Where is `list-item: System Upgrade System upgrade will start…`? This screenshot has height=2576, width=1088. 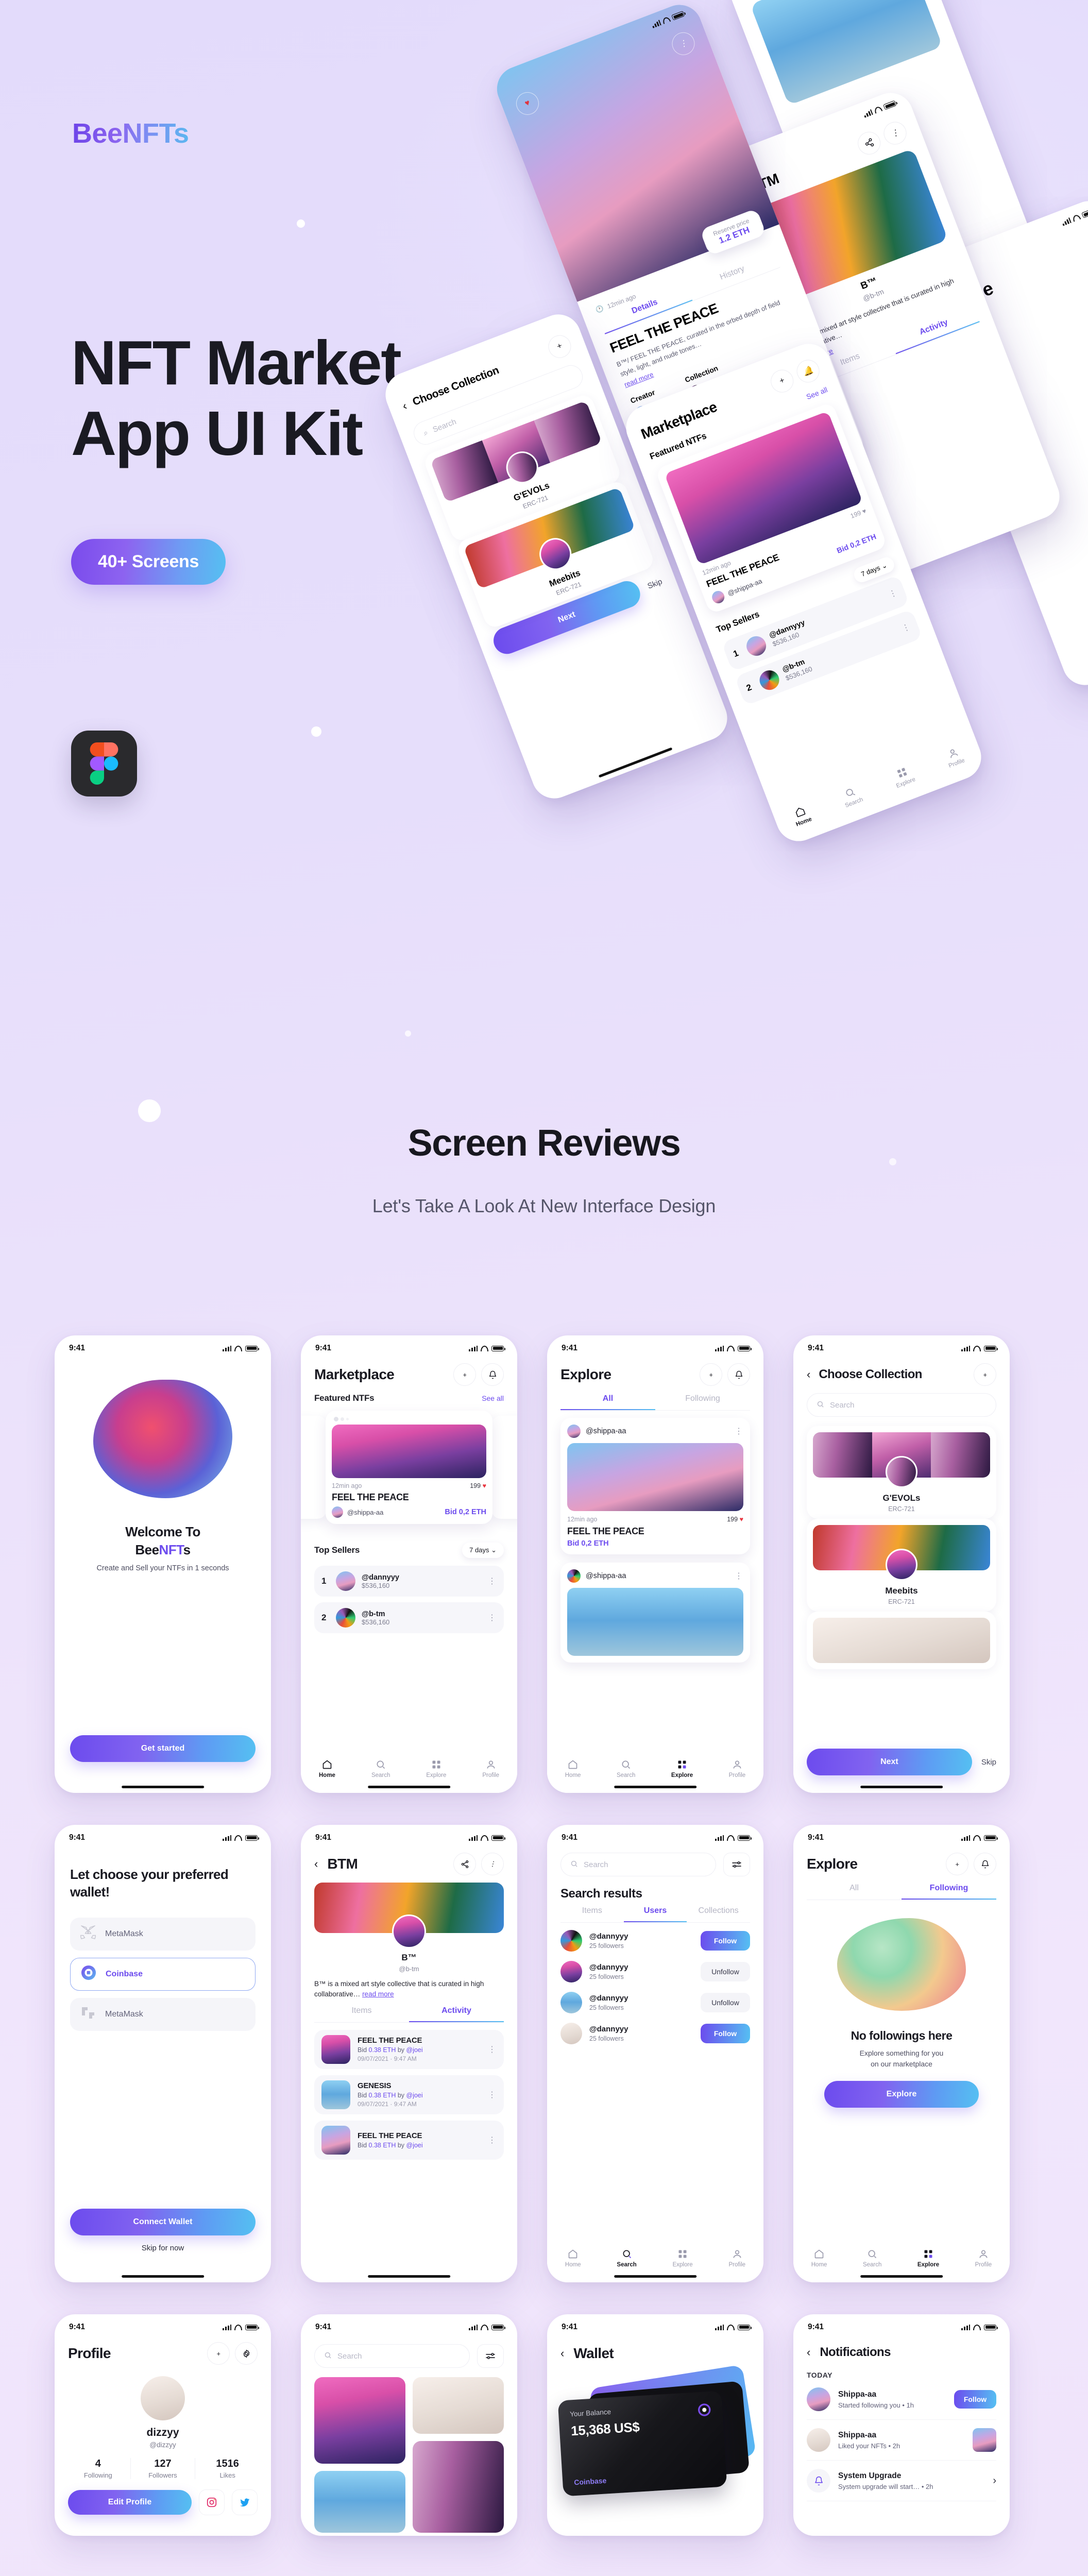 list-item: System Upgrade System upgrade will start… is located at coordinates (901, 2481).